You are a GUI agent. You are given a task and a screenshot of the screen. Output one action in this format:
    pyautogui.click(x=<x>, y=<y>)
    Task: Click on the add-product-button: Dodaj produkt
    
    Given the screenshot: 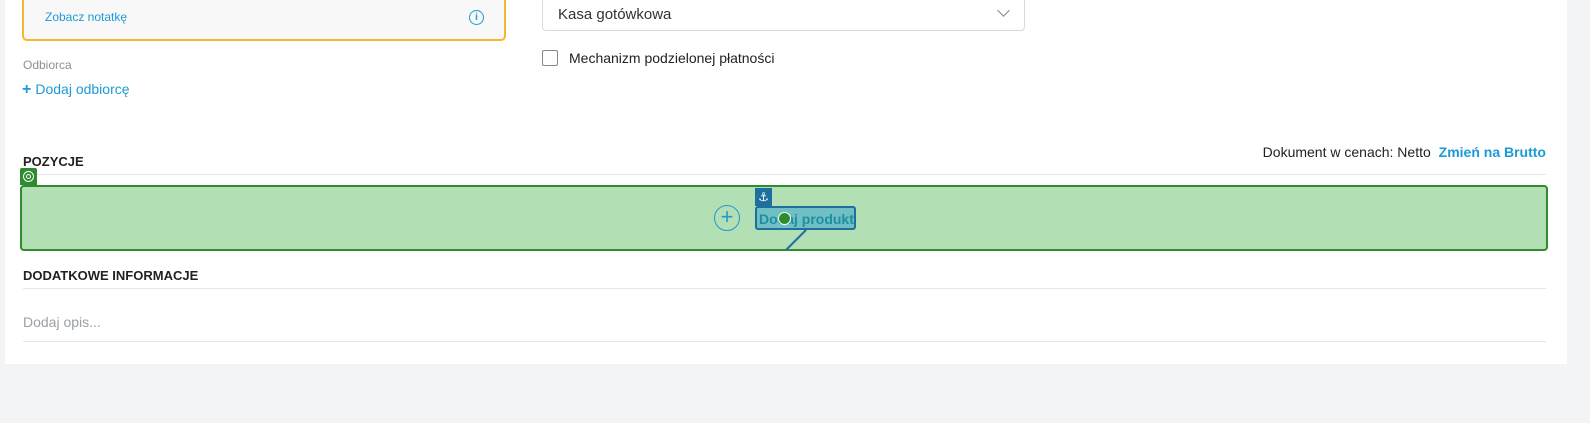 What is the action you would take?
    pyautogui.click(x=805, y=218)
    